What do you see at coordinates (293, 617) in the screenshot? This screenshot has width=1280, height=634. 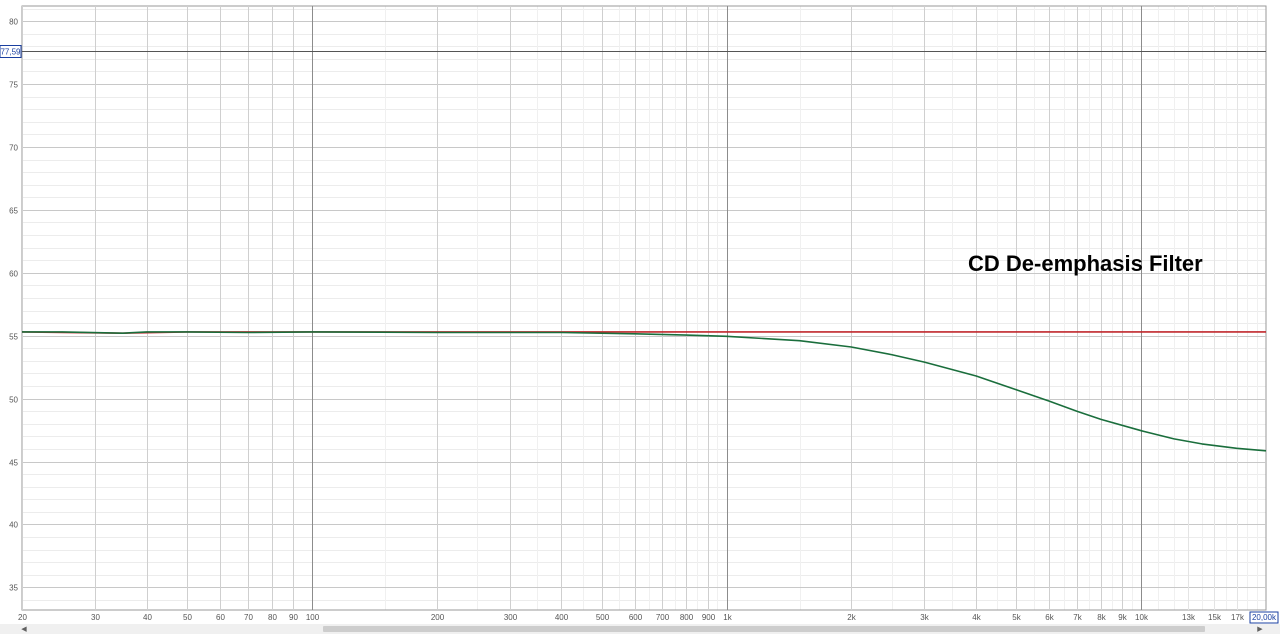 I see `x-tick-label: 90` at bounding box center [293, 617].